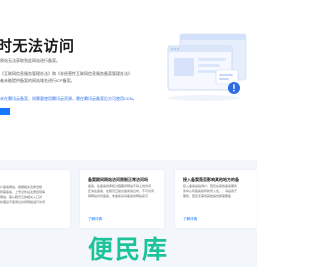  I want to click on card-text-line: 网网站访问备案，未备案请请备案的网站来可, so click(118, 196).